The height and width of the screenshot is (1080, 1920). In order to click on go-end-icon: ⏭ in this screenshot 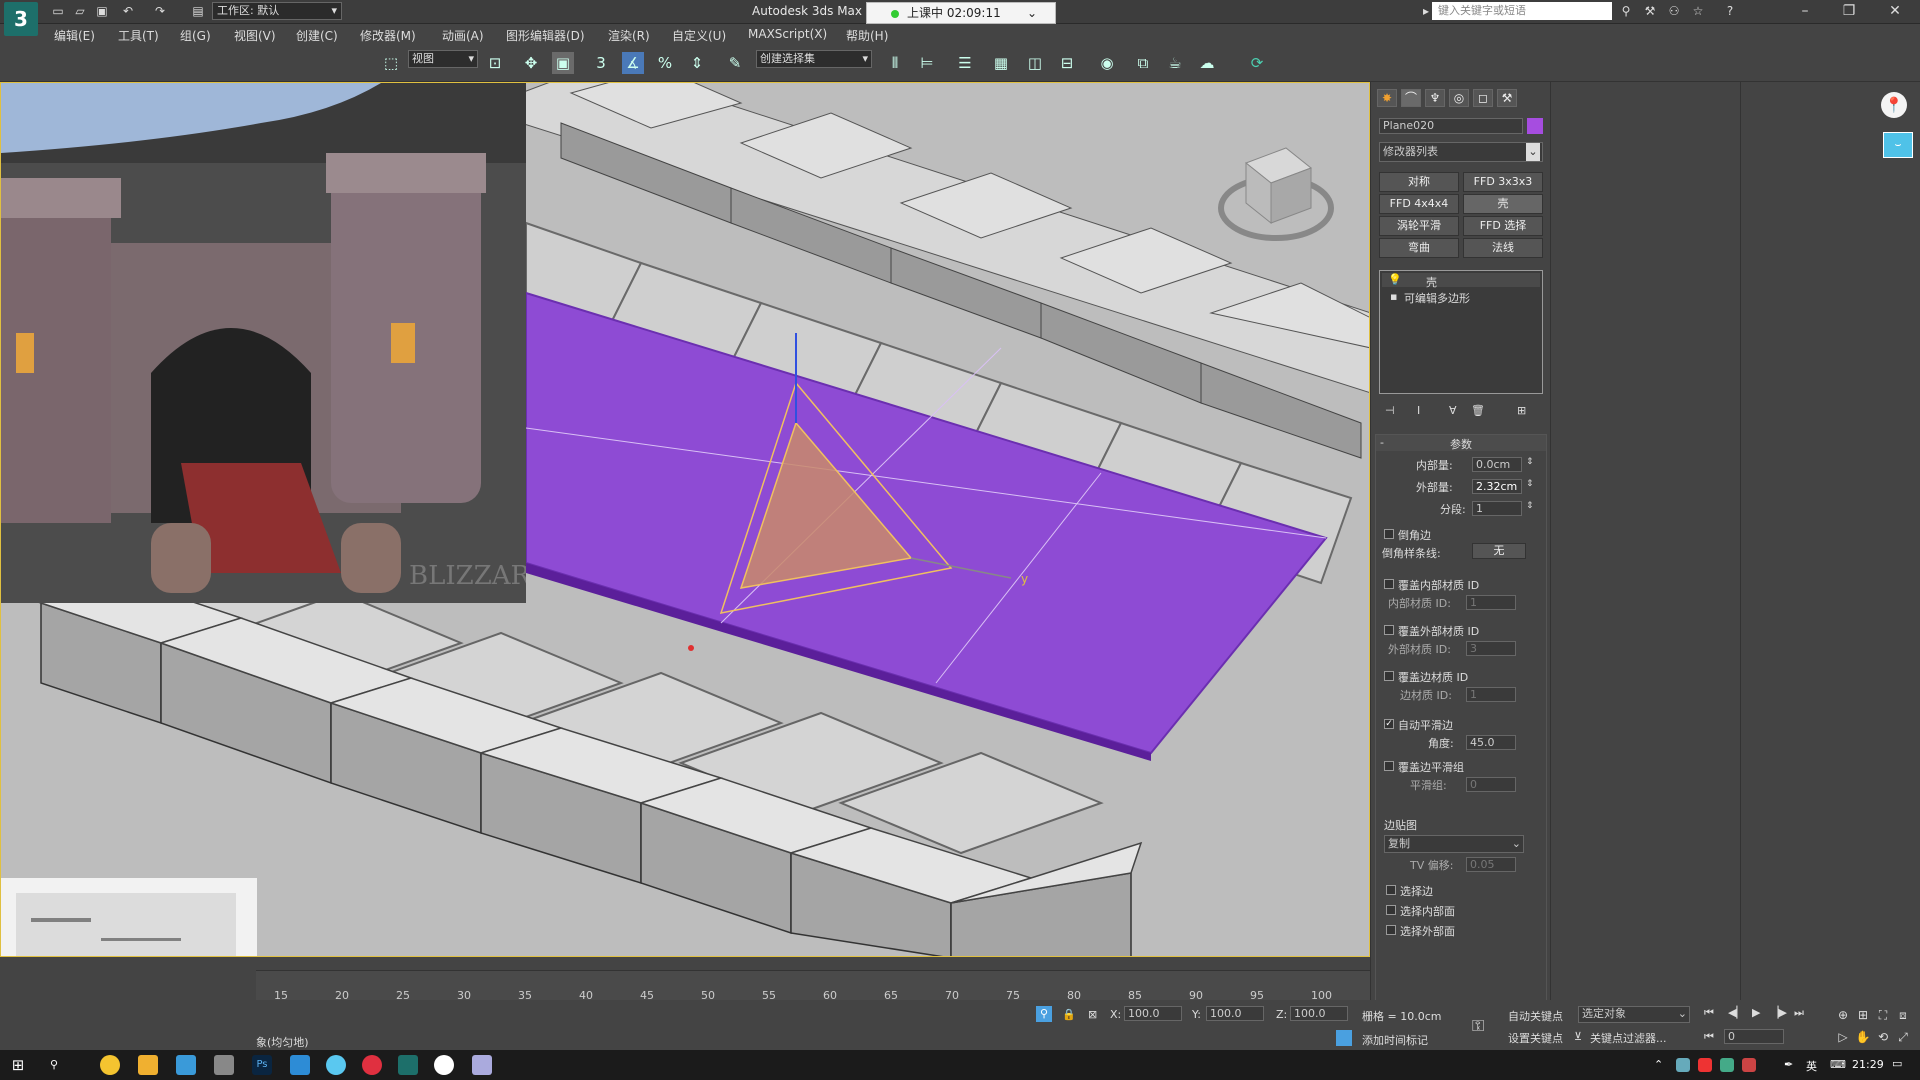, I will do `click(1799, 1013)`.